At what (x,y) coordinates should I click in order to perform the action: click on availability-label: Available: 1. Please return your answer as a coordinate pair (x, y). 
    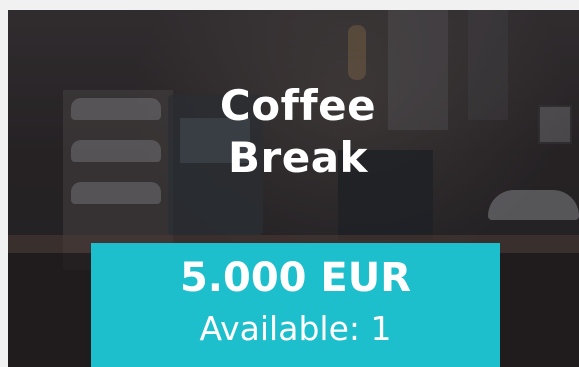
    Looking at the image, I should click on (295, 328).